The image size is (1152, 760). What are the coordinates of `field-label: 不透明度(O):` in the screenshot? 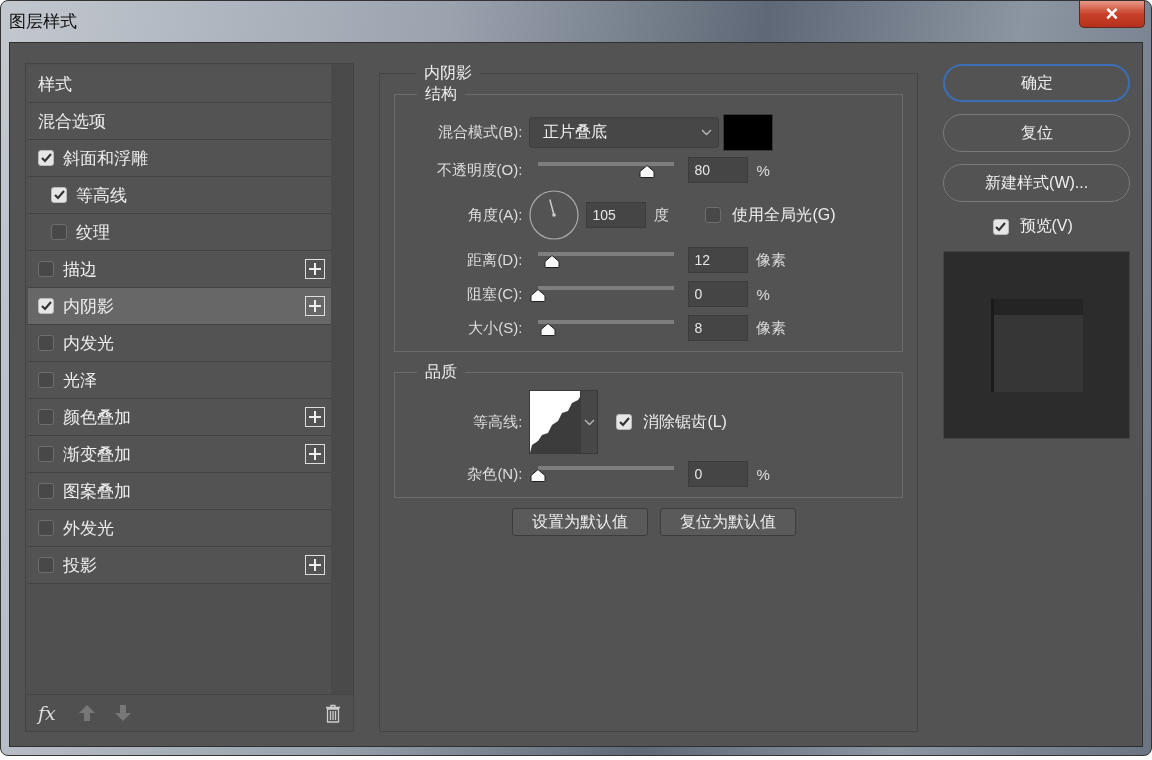 It's located at (479, 170).